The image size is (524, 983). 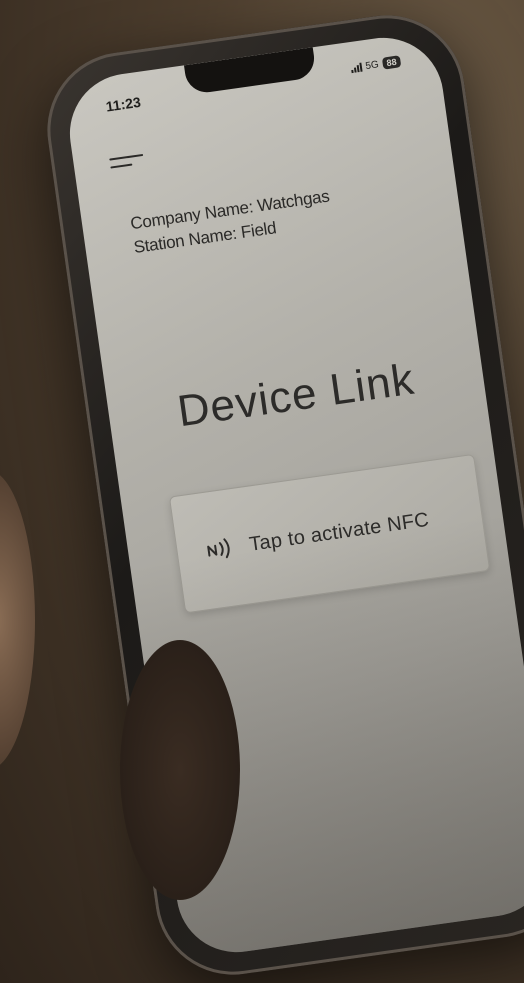 I want to click on status-indicators: 5G 88, so click(x=376, y=64).